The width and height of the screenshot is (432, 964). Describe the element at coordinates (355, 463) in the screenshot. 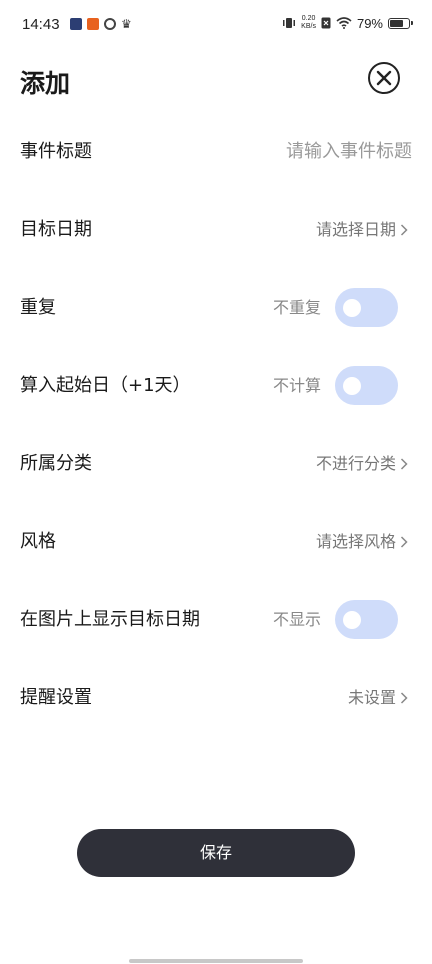

I see `category-value: 不进行分类` at that location.